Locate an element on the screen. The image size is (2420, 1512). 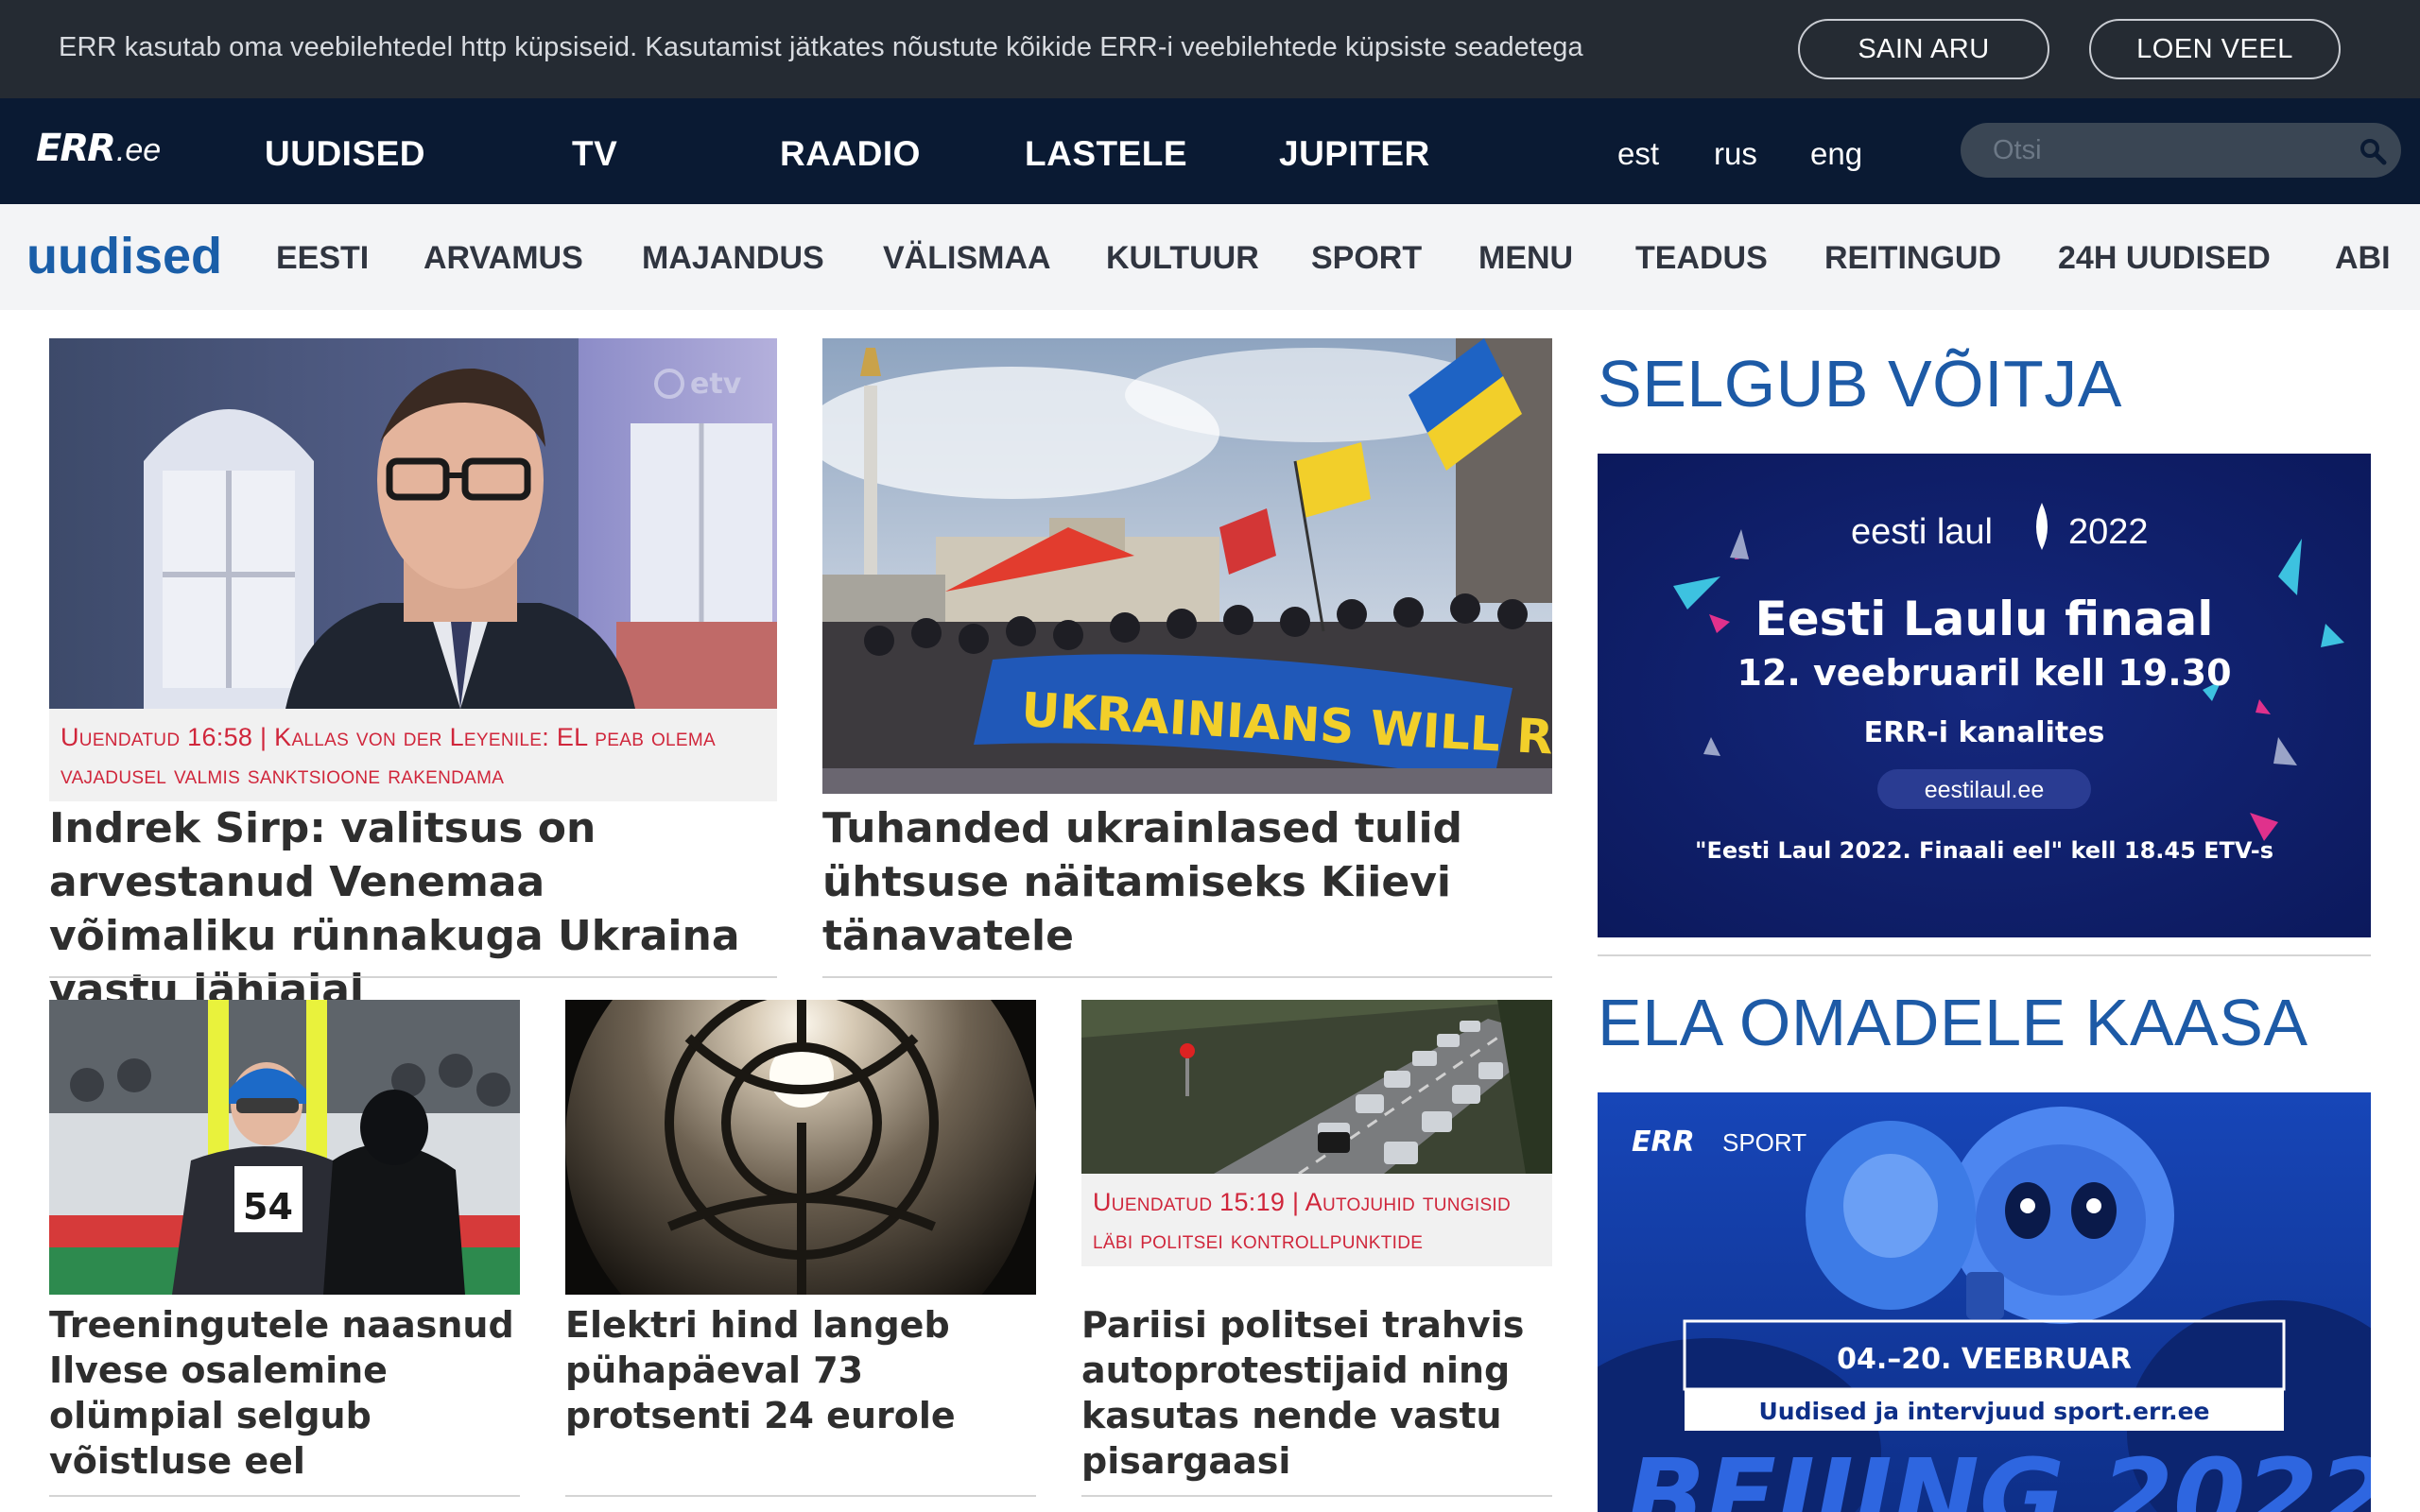
promo-title: Eesti Laulu finaal is located at coordinates (1984, 619).